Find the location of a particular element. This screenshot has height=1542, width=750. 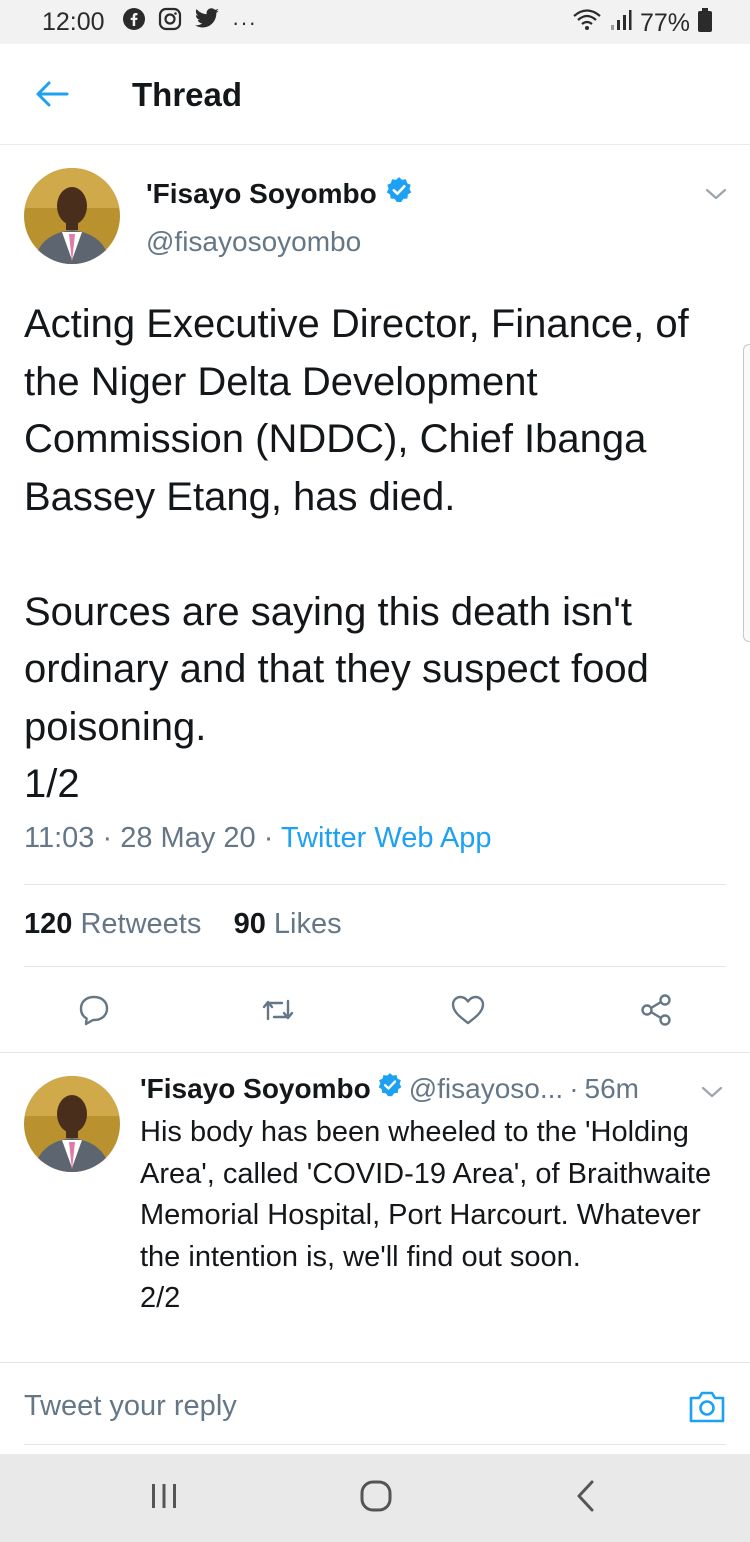

share-icon is located at coordinates (656, 1012).